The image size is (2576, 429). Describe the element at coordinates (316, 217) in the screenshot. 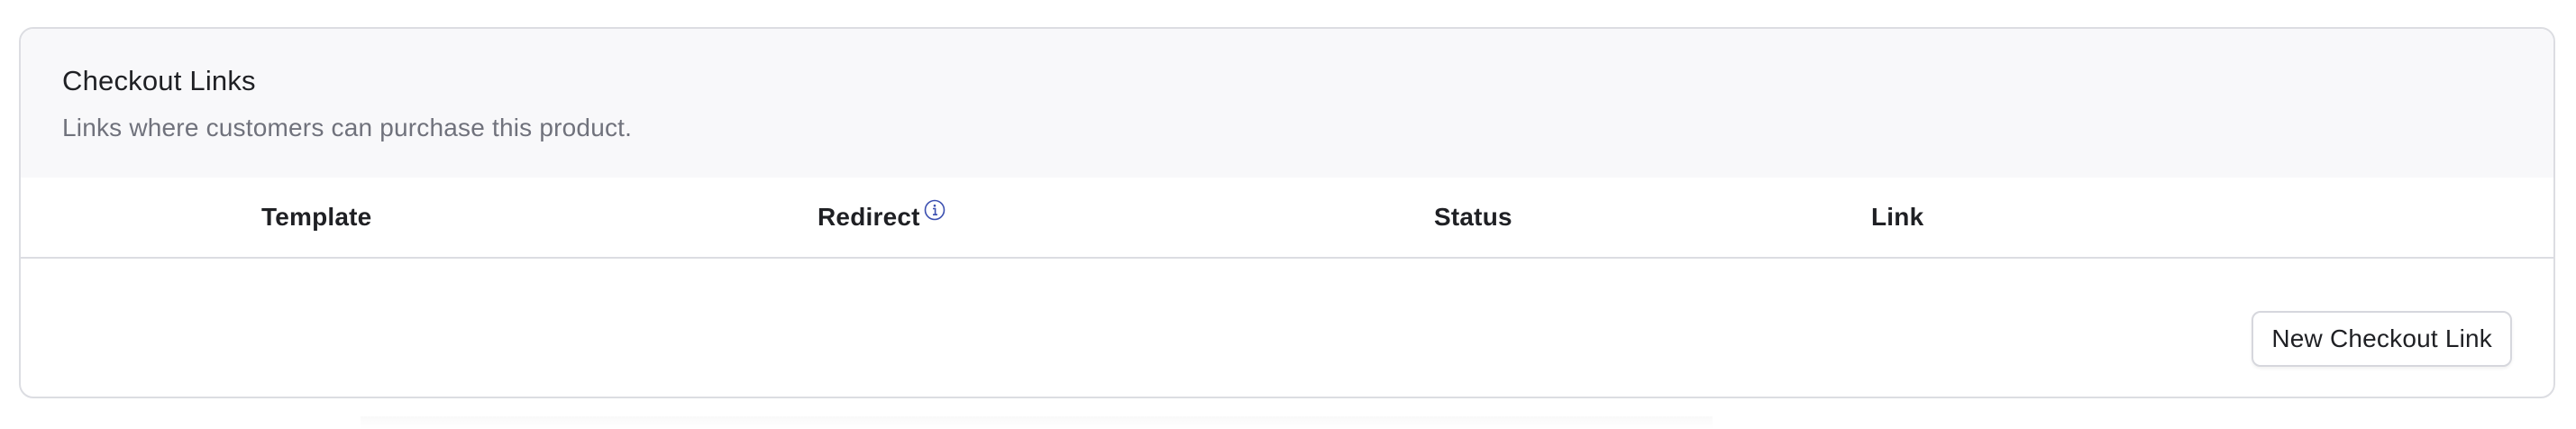

I see `column-header-template: Template` at that location.